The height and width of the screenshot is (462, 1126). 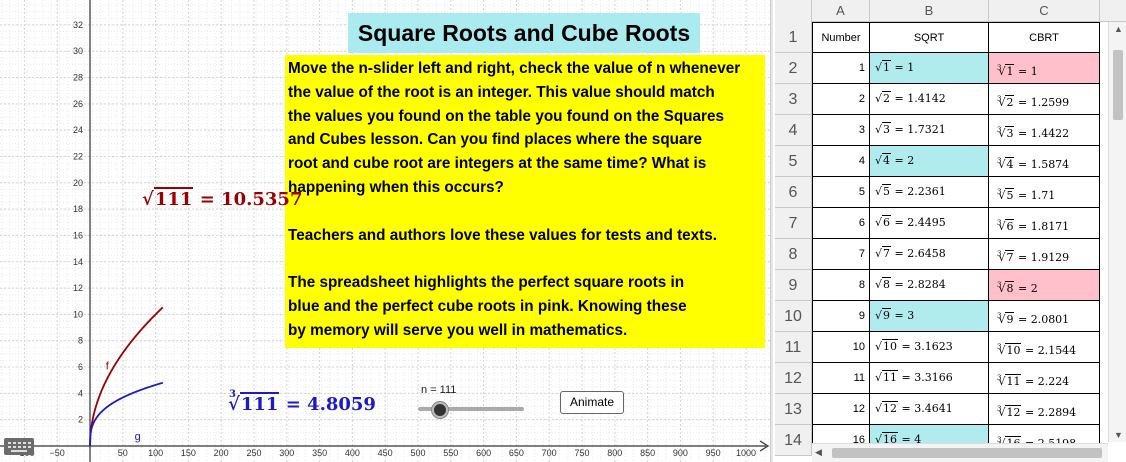 What do you see at coordinates (80, 393) in the screenshot?
I see `y-tick-label: 4` at bounding box center [80, 393].